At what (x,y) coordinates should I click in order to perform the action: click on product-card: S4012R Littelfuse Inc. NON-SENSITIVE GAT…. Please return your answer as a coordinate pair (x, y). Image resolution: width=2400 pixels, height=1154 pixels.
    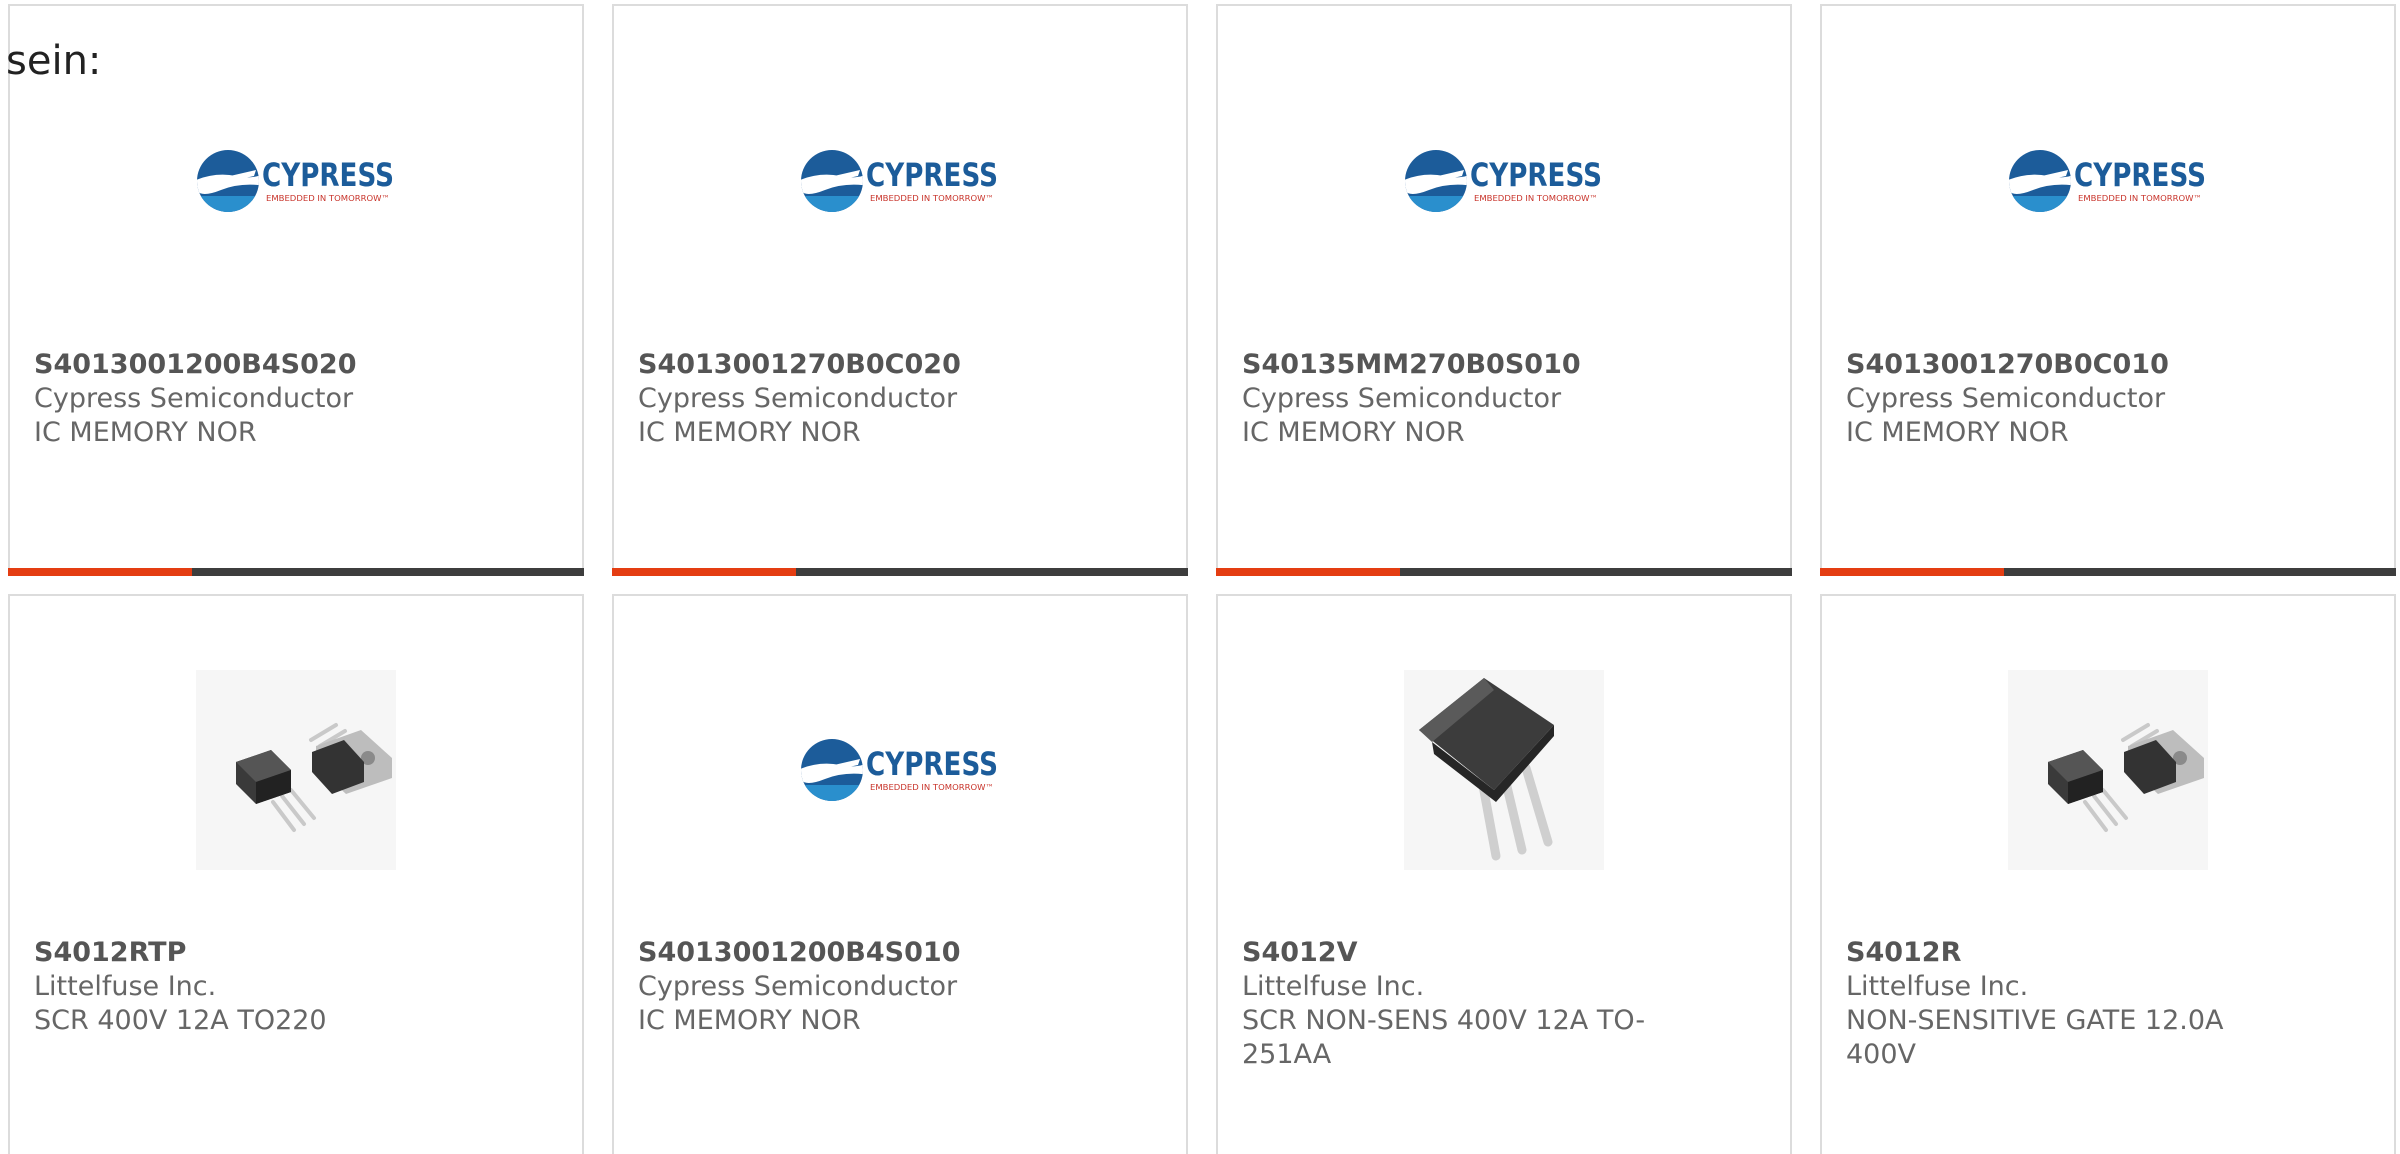
    Looking at the image, I should click on (2108, 874).